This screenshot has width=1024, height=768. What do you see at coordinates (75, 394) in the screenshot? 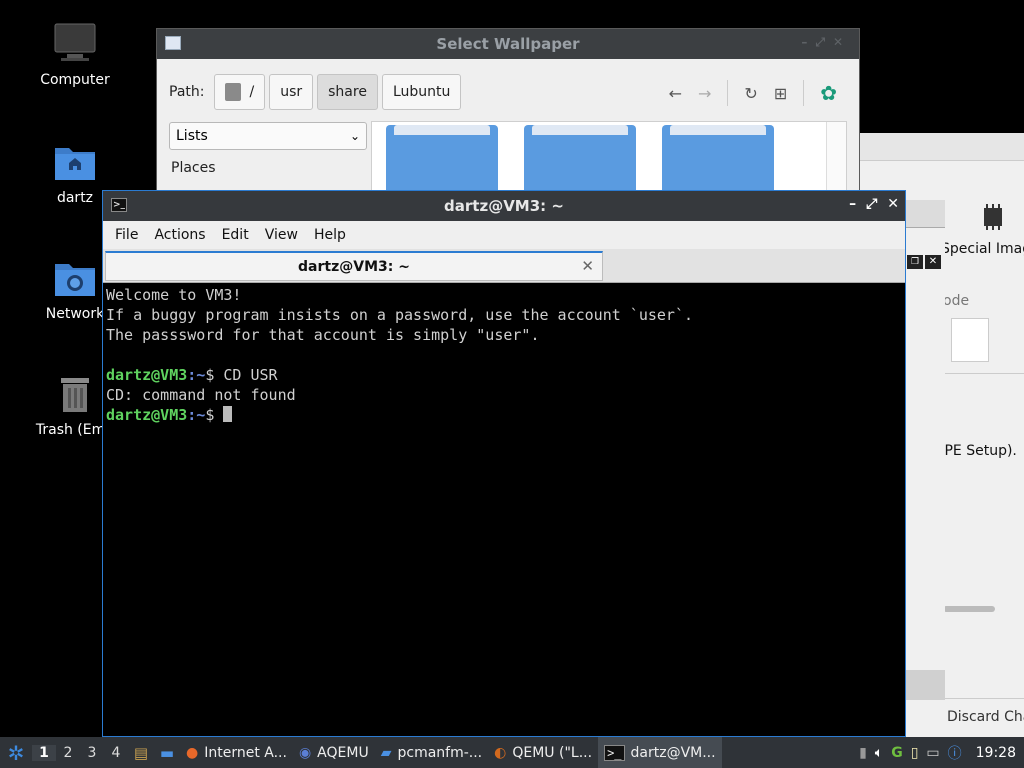
I see `trash-icon` at bounding box center [75, 394].